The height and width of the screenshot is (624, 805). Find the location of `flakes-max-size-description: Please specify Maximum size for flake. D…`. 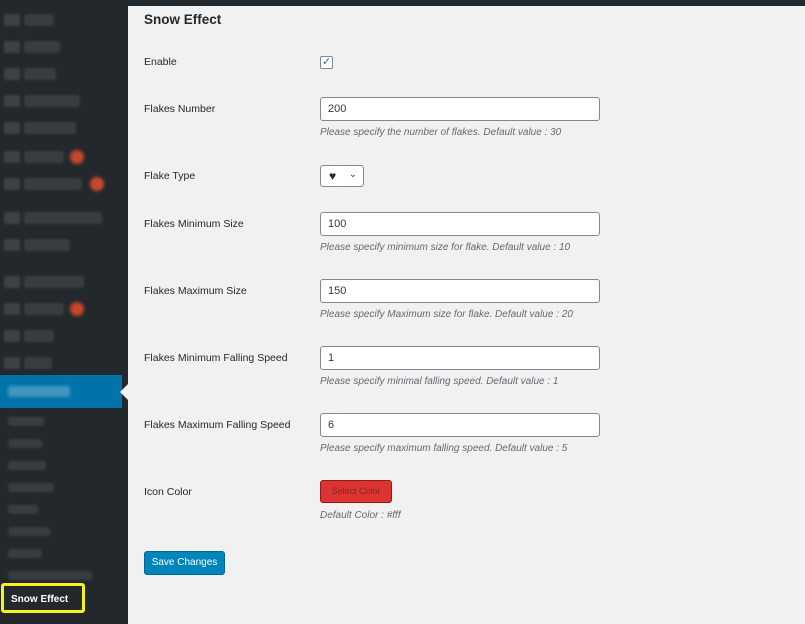

flakes-max-size-description: Please specify Maximum size for flake. D… is located at coordinates (446, 314).